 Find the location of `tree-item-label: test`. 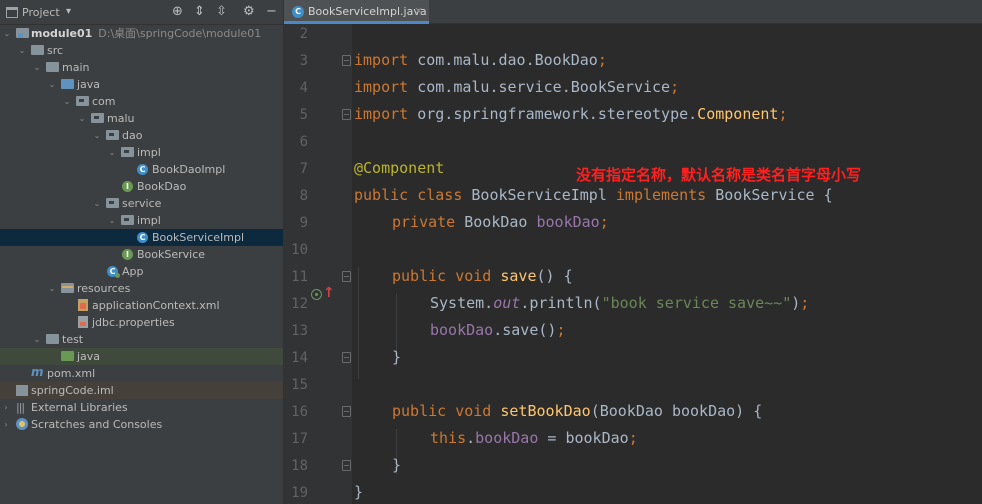

tree-item-label: test is located at coordinates (73, 339).